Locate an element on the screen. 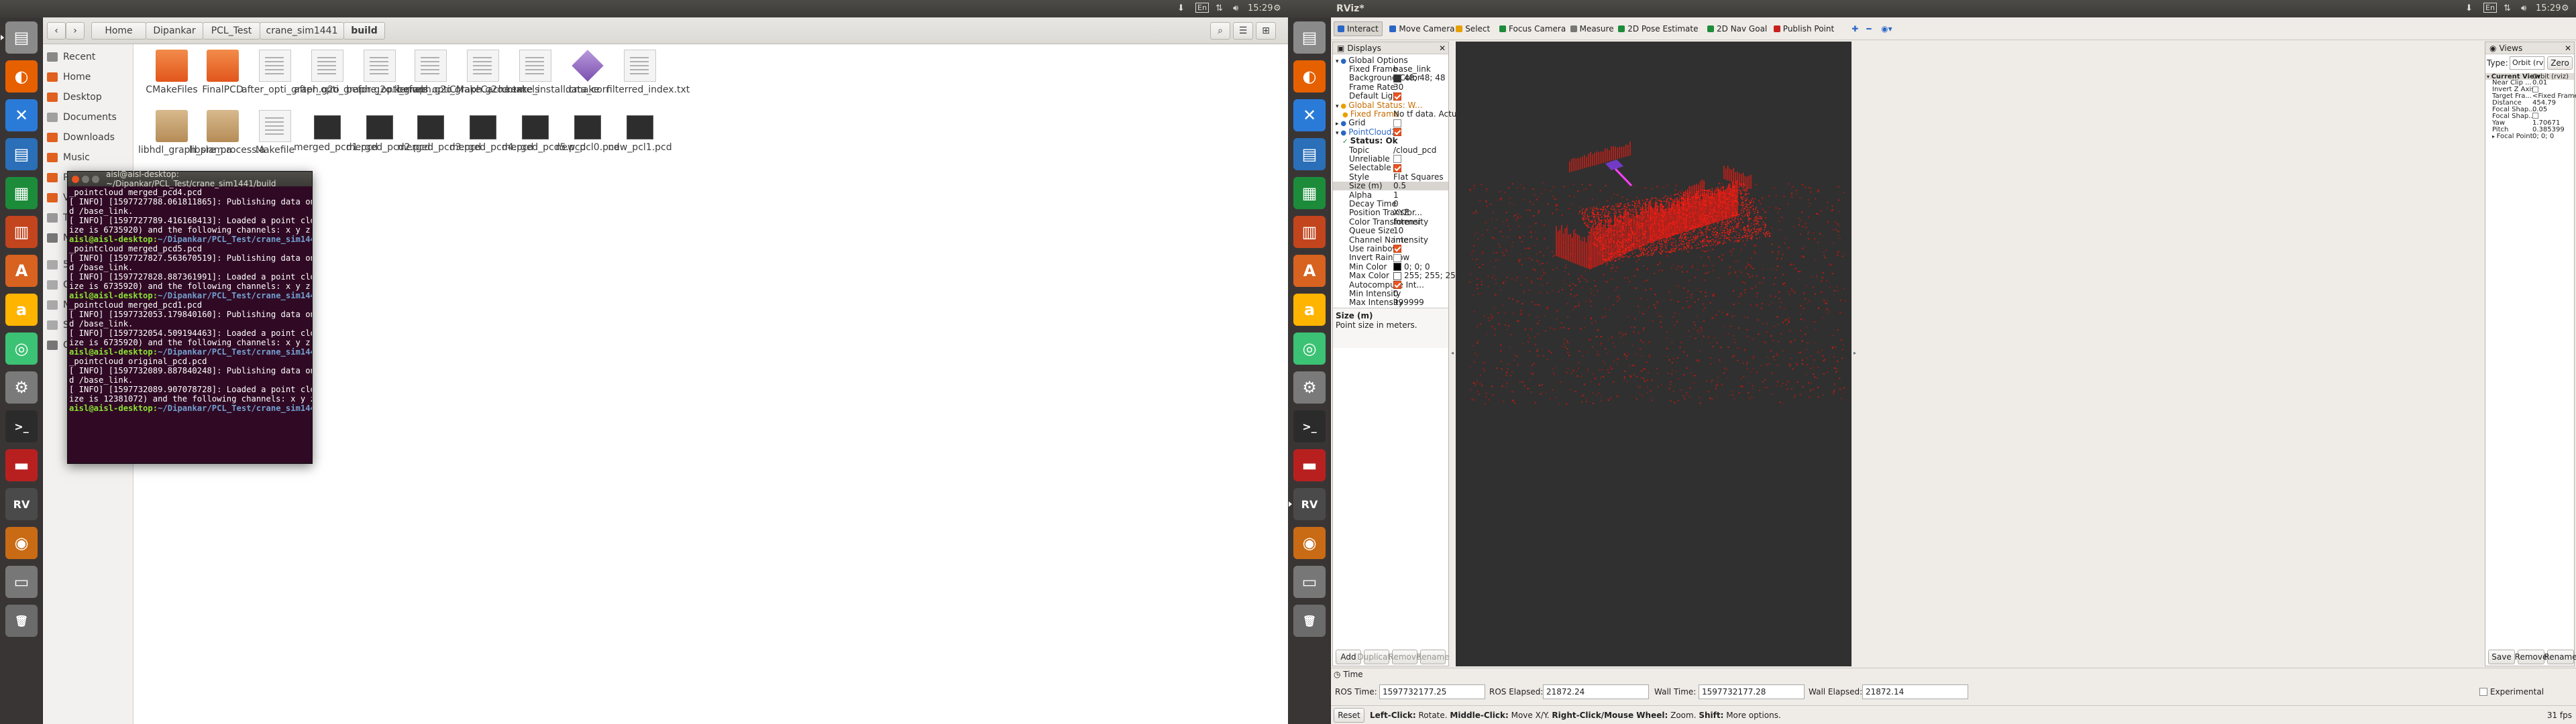 This screenshot has height=724, width=2576. property-value: 30 is located at coordinates (1398, 87).